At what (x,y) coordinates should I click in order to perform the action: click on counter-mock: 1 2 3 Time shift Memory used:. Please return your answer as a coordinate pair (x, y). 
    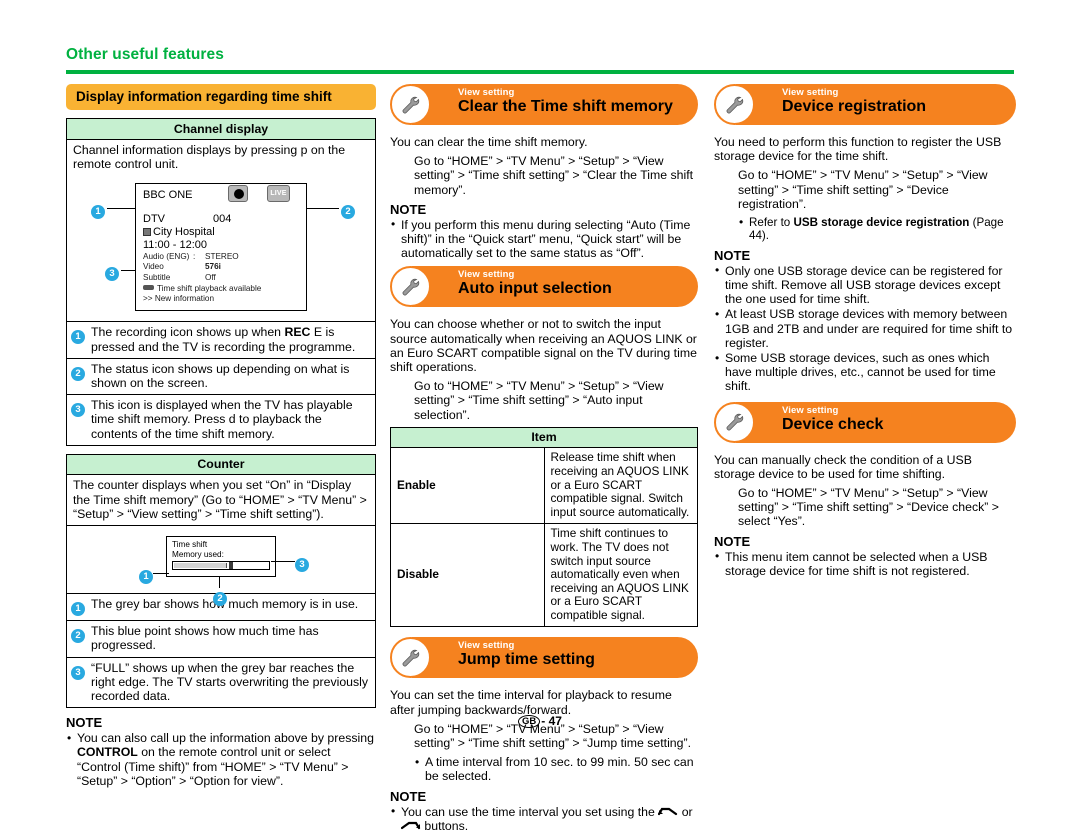
    Looking at the image, I should click on (221, 566).